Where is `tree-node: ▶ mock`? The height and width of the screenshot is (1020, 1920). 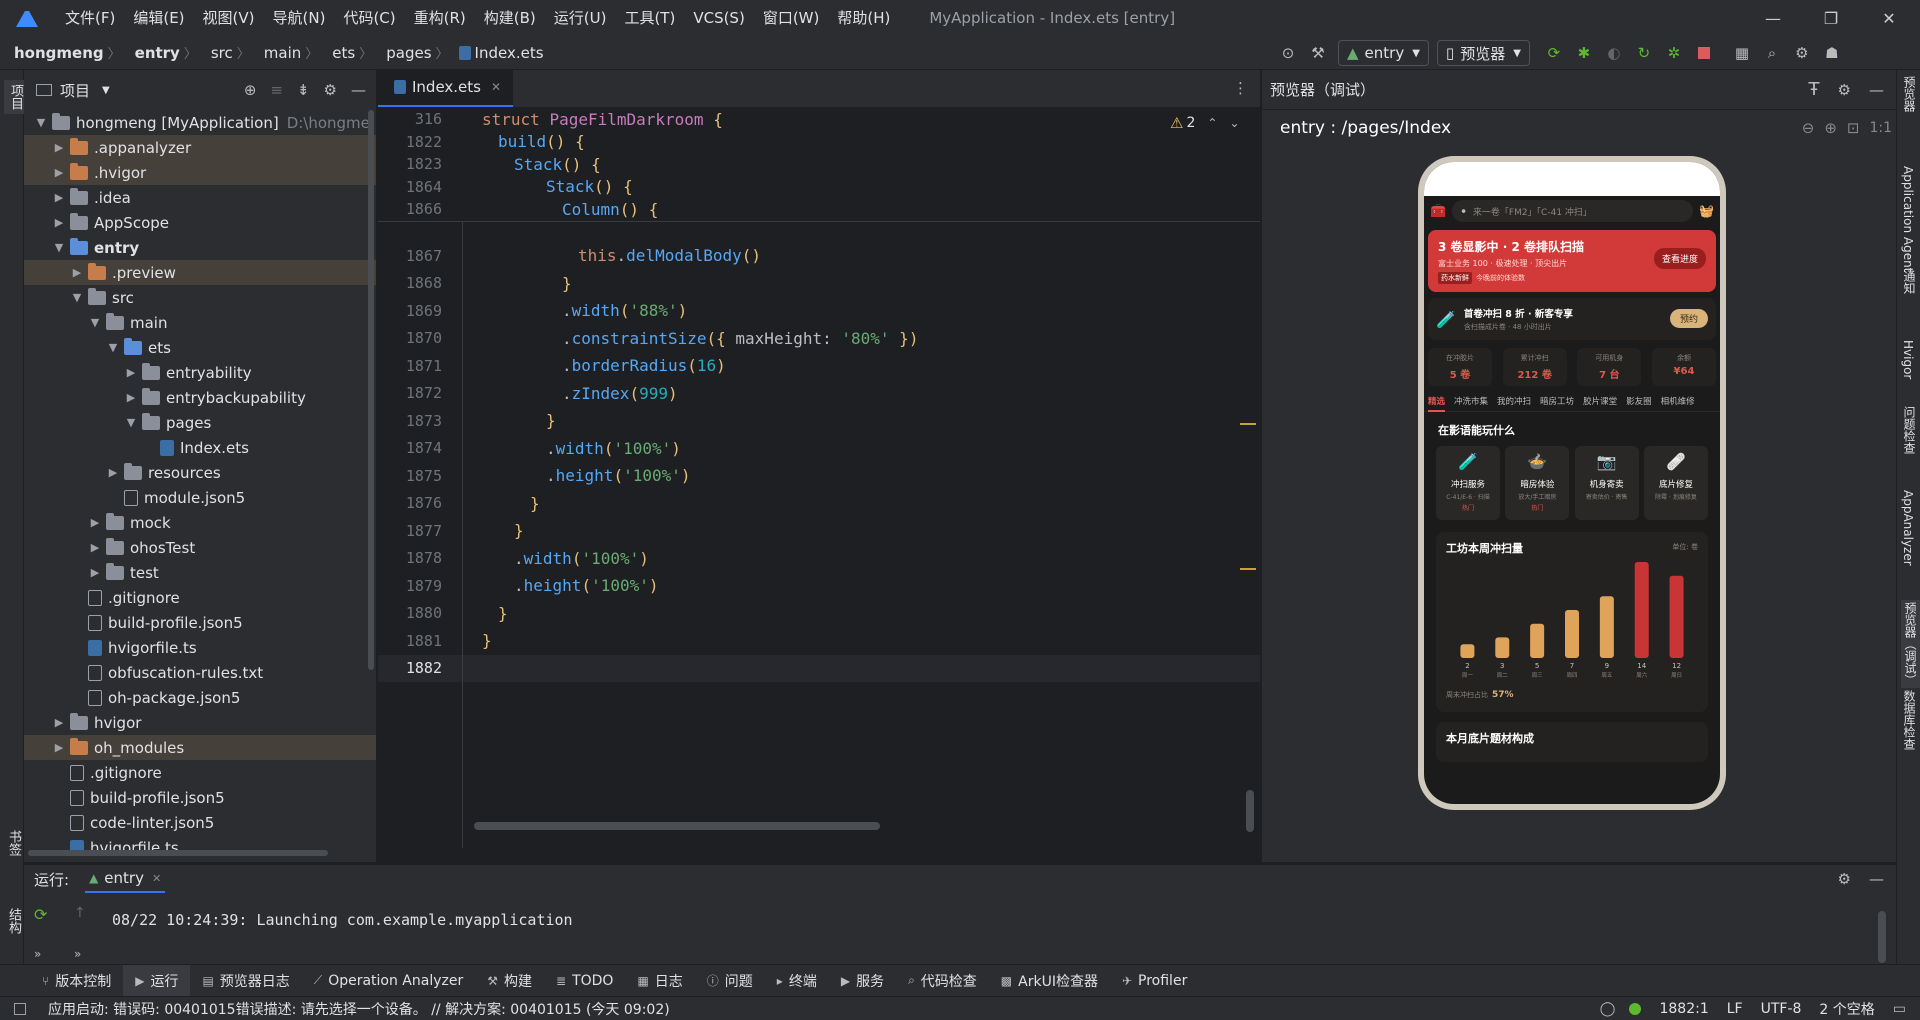 tree-node: ▶ mock is located at coordinates (200, 522).